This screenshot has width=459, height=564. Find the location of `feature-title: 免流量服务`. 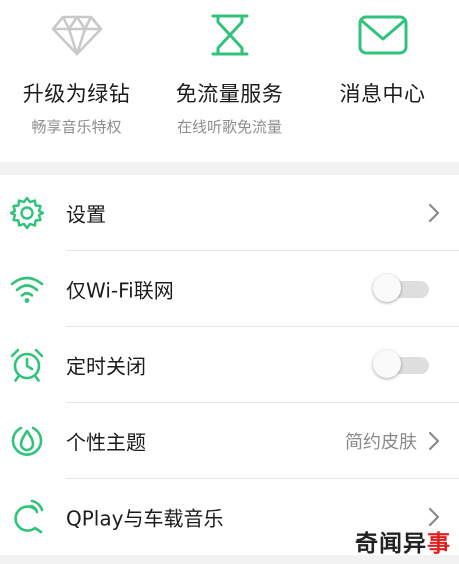

feature-title: 免流量服务 is located at coordinates (229, 94).